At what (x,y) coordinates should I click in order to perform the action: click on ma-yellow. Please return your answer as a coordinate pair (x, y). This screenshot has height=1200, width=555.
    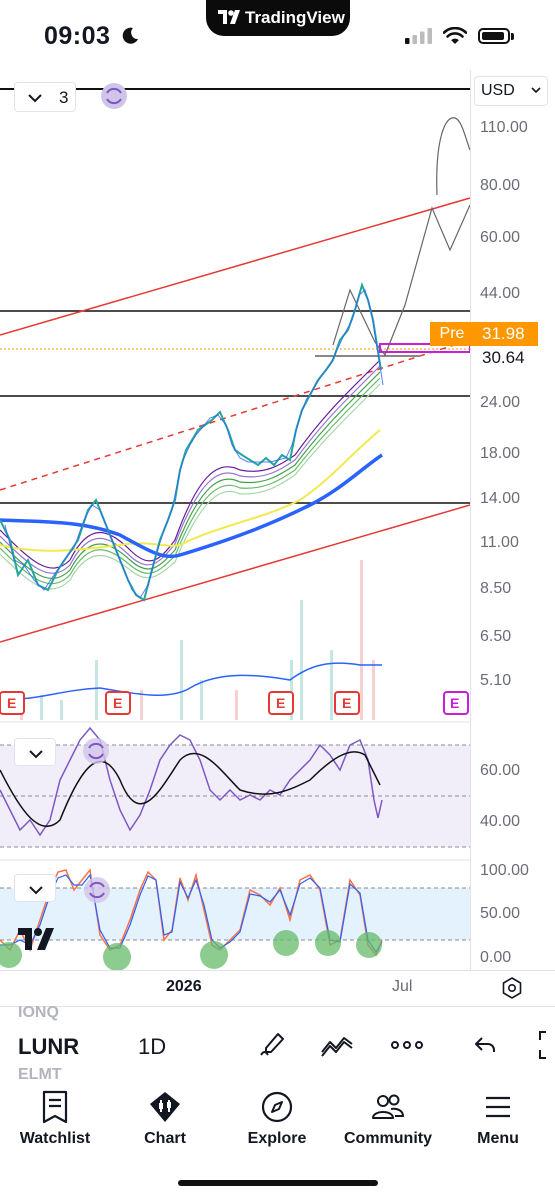
    Looking at the image, I should click on (190, 490).